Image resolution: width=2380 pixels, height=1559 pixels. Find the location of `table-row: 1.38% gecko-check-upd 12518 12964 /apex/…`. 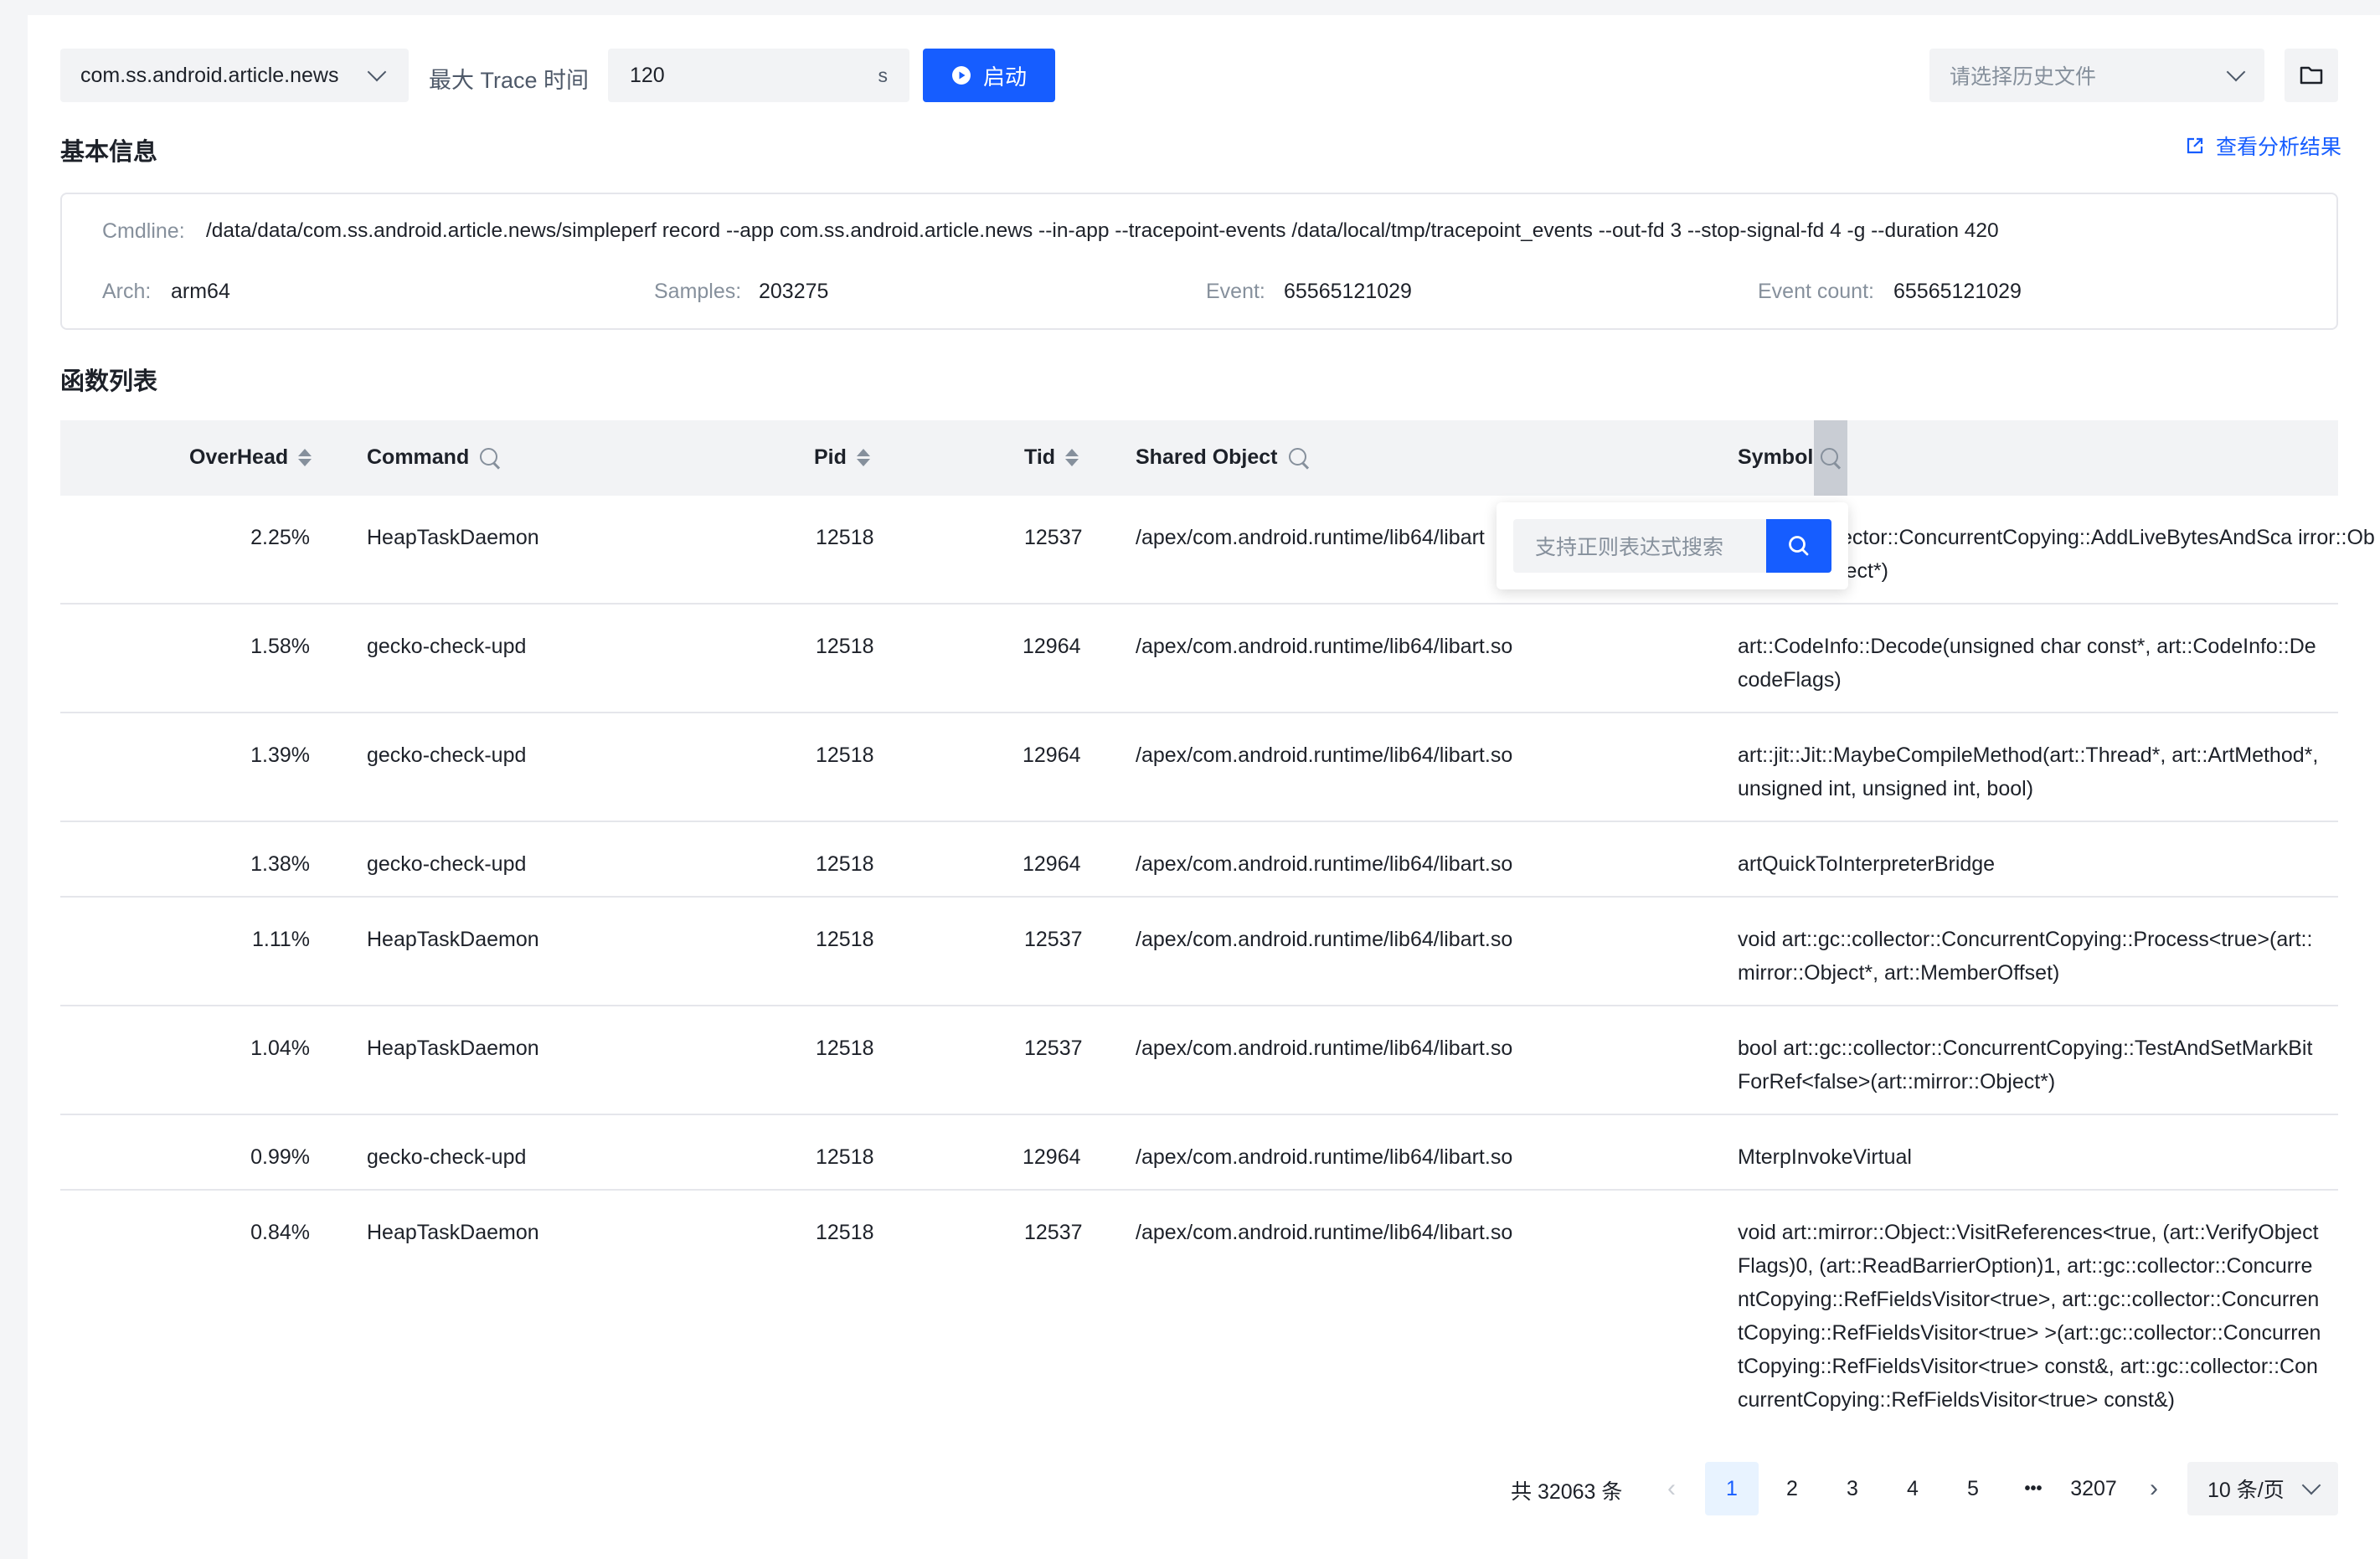

table-row: 1.38% gecko-check-upd 12518 12964 /apex/… is located at coordinates (1199, 860).